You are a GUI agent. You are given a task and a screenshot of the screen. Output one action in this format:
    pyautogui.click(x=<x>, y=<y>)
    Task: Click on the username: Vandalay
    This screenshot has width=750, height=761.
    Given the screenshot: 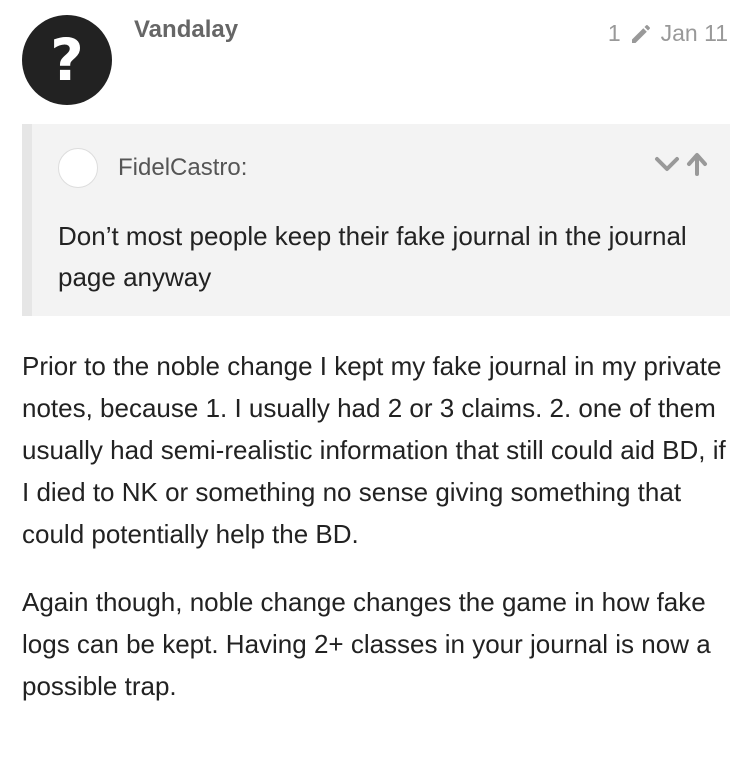 What is the action you would take?
    pyautogui.click(x=186, y=30)
    